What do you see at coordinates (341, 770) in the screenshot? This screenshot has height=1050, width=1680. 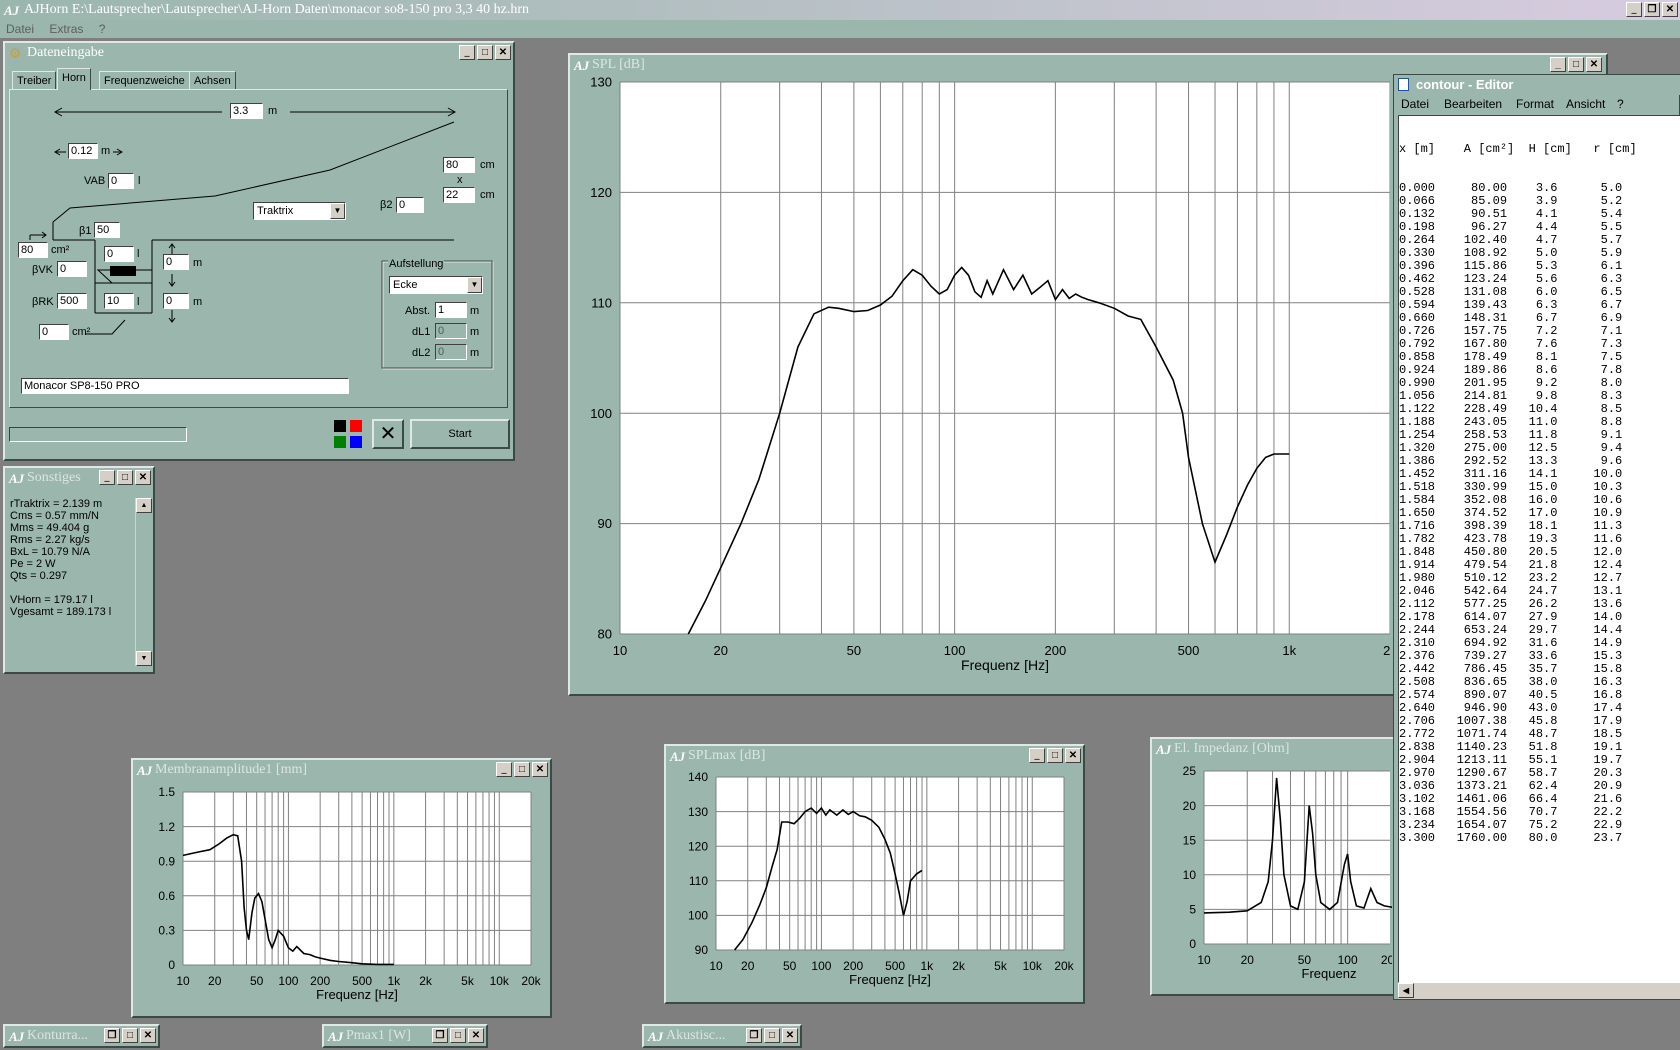 I see `membran-title-bar: AJ Membranamplitude1 [mm] _ □ ✕` at bounding box center [341, 770].